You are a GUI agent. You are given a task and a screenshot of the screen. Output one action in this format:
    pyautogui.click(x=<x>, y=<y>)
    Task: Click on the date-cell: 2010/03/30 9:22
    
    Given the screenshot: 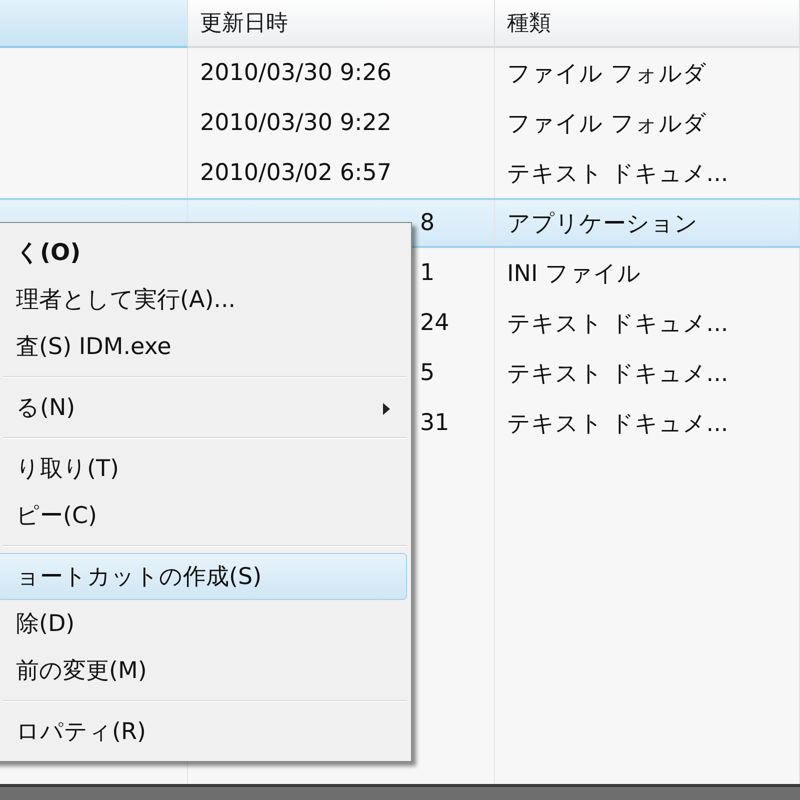 What is the action you would take?
    pyautogui.click(x=341, y=123)
    